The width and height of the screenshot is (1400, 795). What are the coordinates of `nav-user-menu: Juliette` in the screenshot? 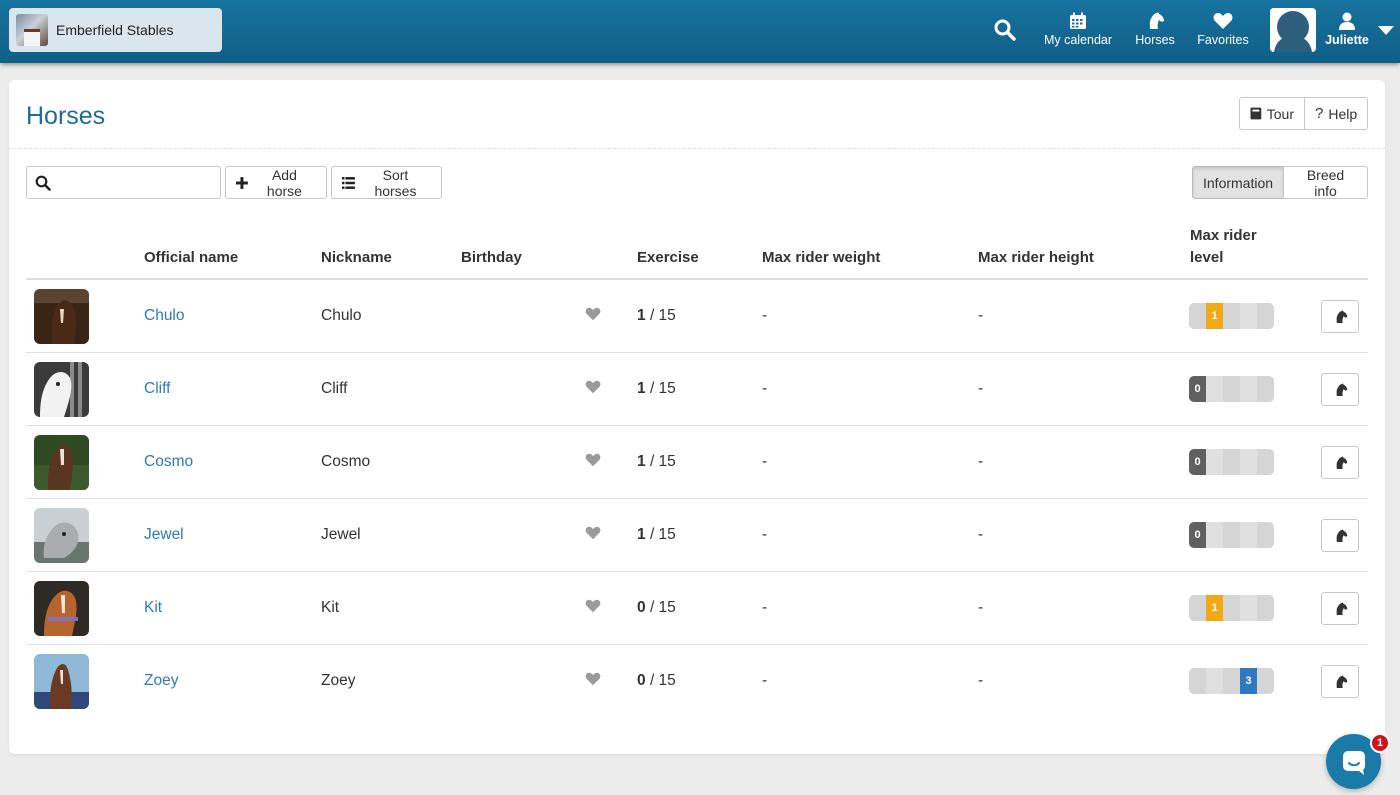 It's located at (1347, 32).